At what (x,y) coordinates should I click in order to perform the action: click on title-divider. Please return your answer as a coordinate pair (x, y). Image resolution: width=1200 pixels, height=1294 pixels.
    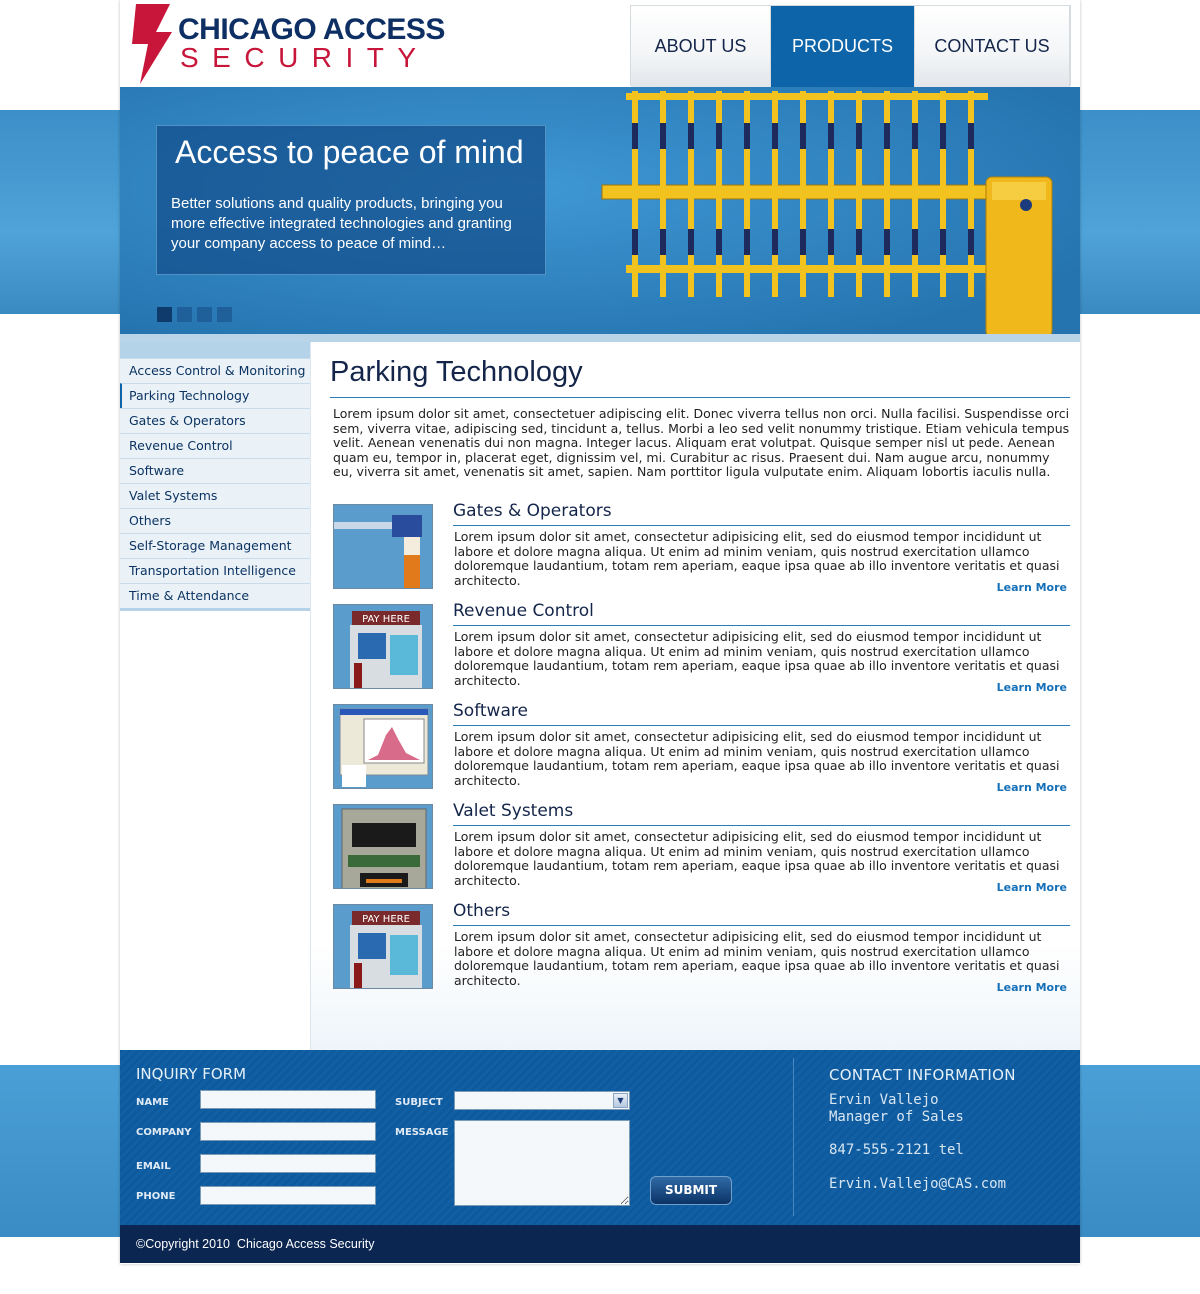
    Looking at the image, I should click on (700, 397).